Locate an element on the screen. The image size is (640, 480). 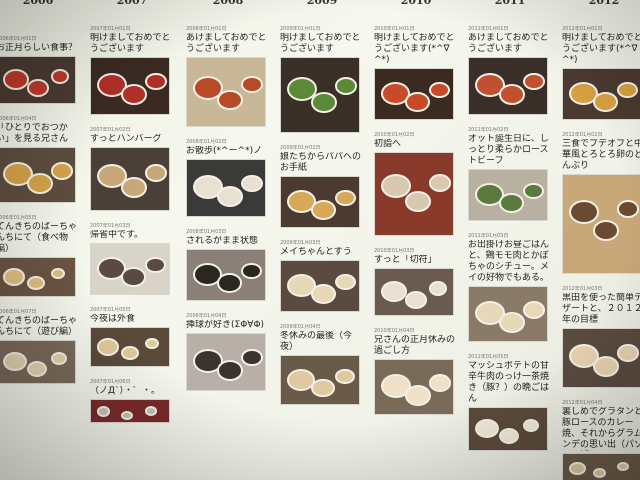
entry-card: 2010年01月03日 すっと「切符」 is located at coordinates (415, 282).